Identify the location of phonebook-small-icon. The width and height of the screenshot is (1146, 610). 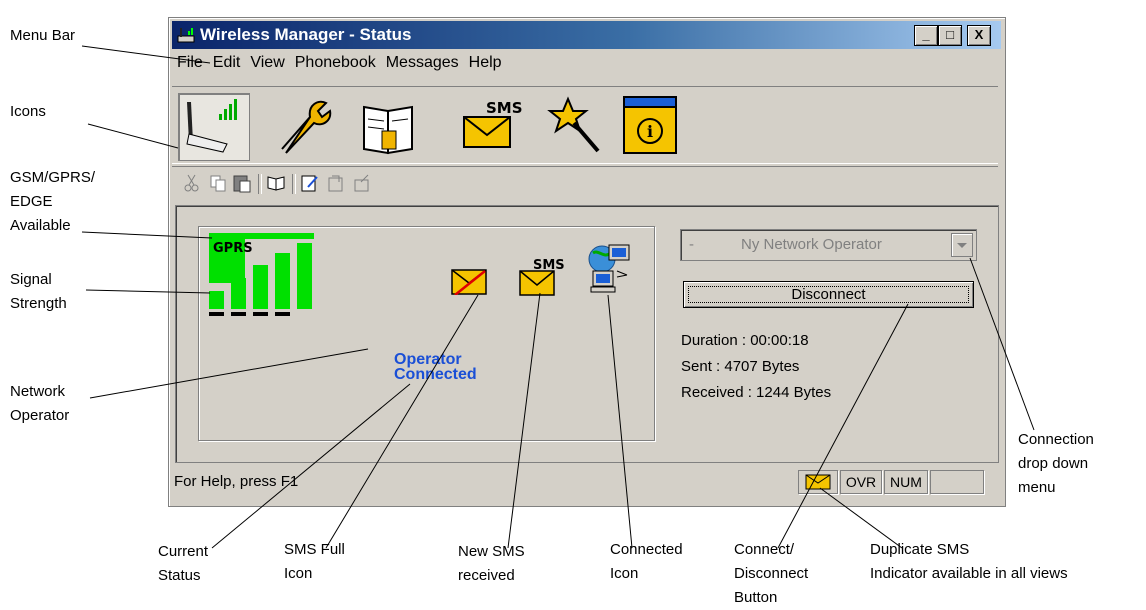
(276, 183).